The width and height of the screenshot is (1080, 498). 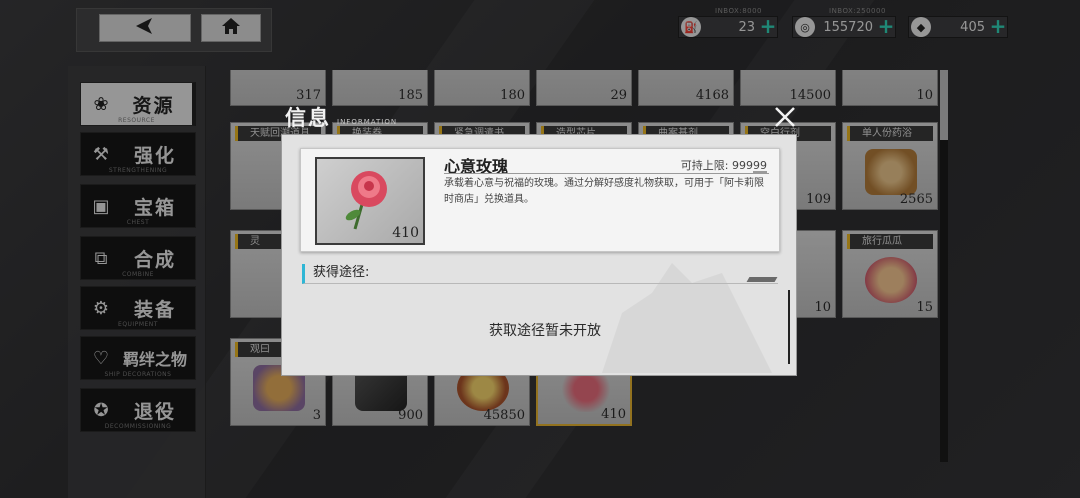 What do you see at coordinates (606, 173) in the screenshot?
I see `divider` at bounding box center [606, 173].